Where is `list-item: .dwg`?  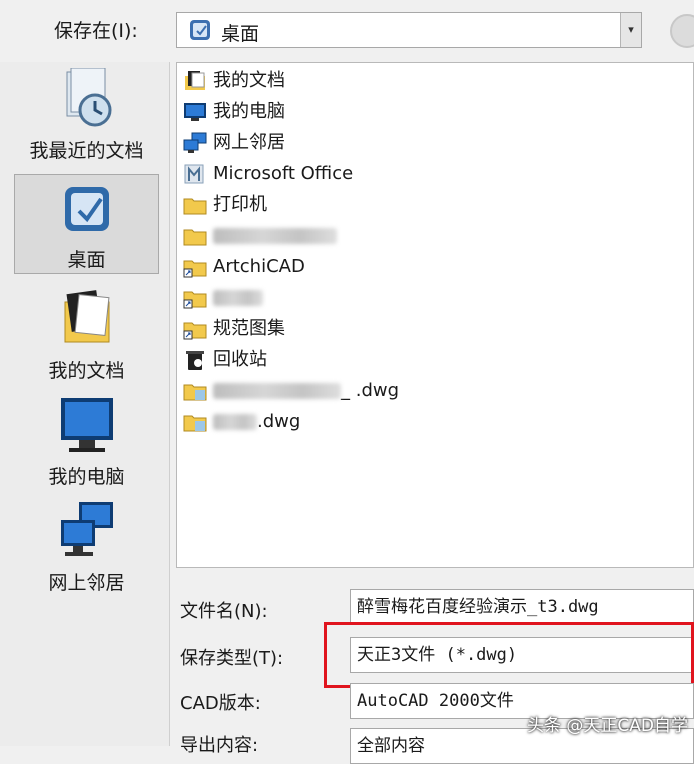
list-item: .dwg is located at coordinates (241, 422).